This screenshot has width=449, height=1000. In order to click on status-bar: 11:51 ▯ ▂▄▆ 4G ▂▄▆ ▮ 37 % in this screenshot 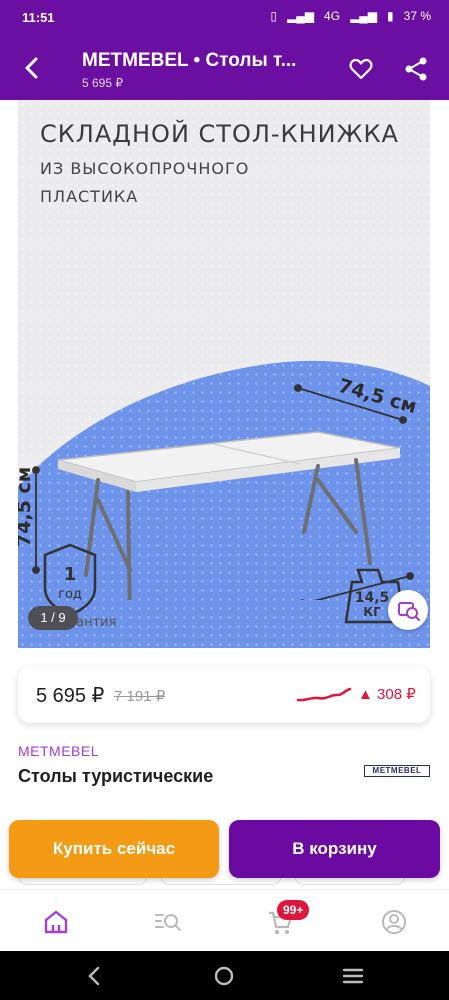, I will do `click(224, 18)`.